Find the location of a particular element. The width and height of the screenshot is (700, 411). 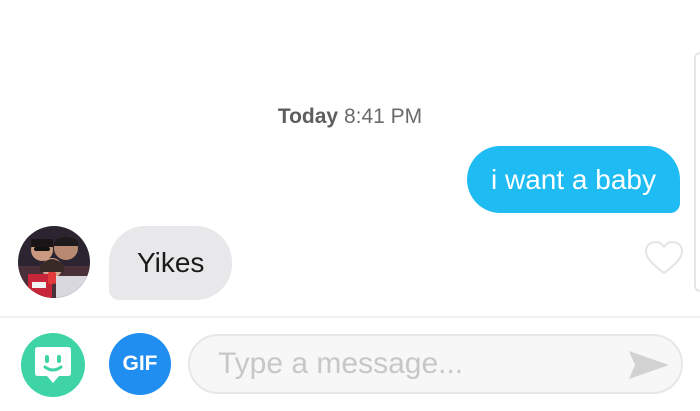

outgoing-message-bubble: i want a baby is located at coordinates (573, 179).